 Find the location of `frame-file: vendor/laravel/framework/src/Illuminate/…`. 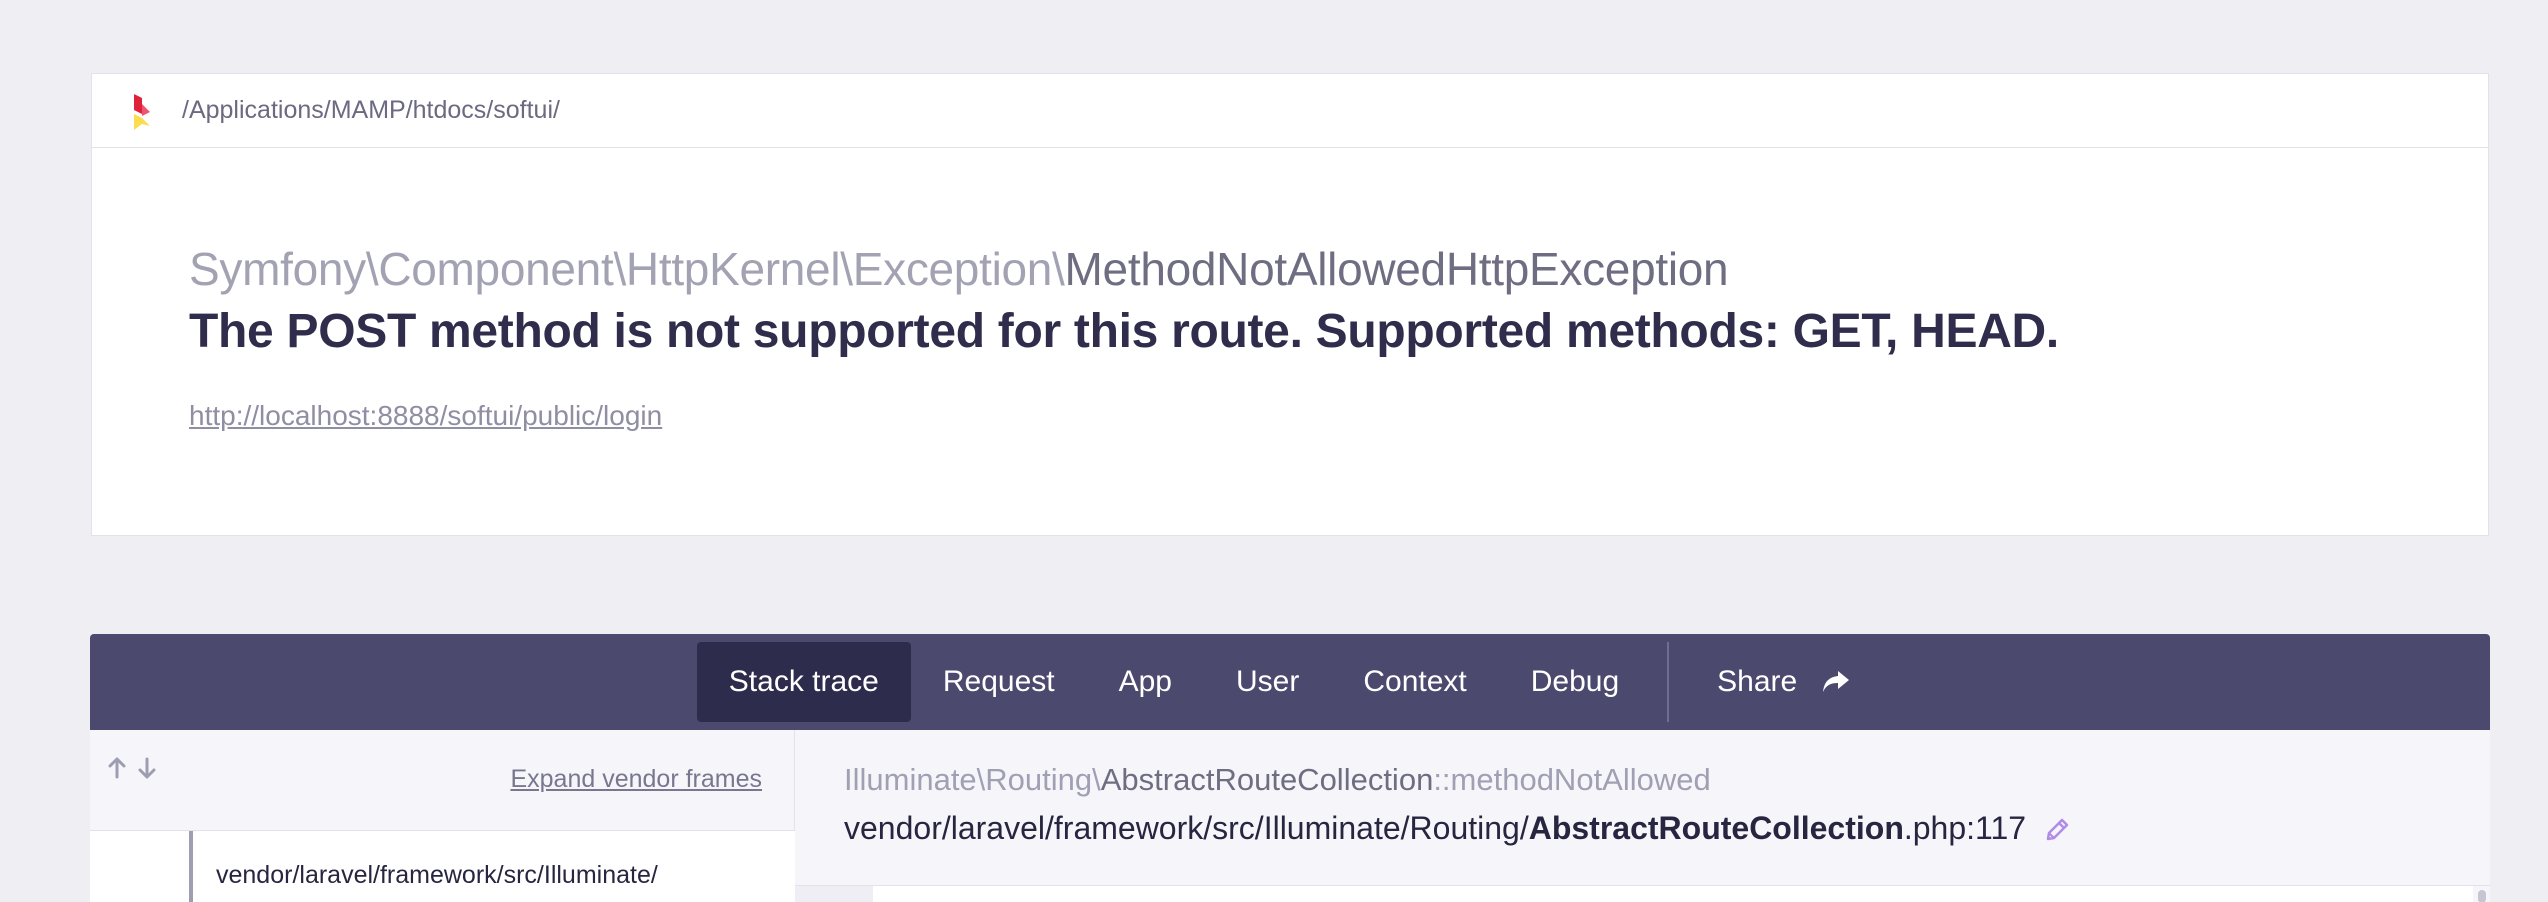

frame-file: vendor/laravel/framework/src/Illuminate/… is located at coordinates (1458, 828).